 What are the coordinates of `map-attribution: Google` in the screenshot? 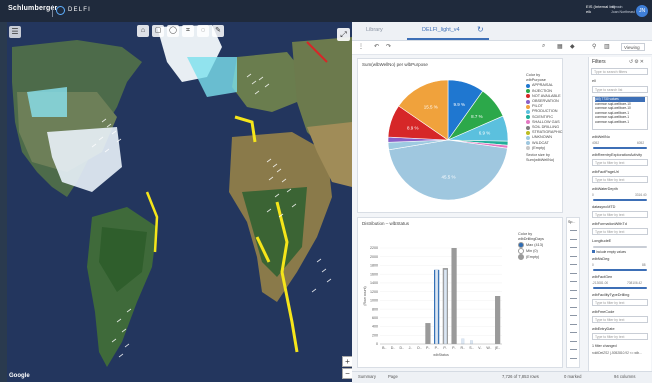 It's located at (19, 376).